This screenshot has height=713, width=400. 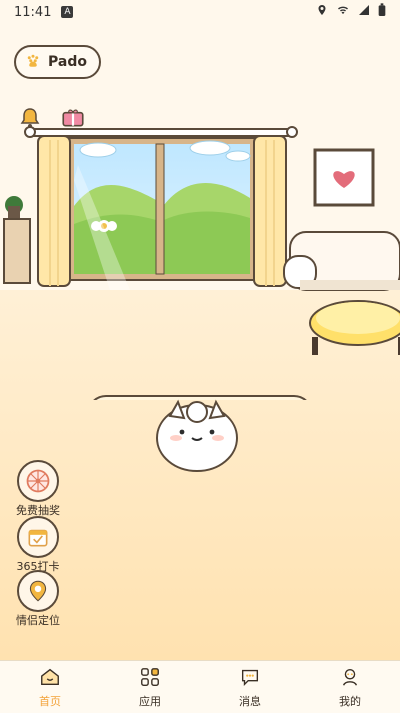 I want to click on tab-apps-label: 应用, so click(x=150, y=701).